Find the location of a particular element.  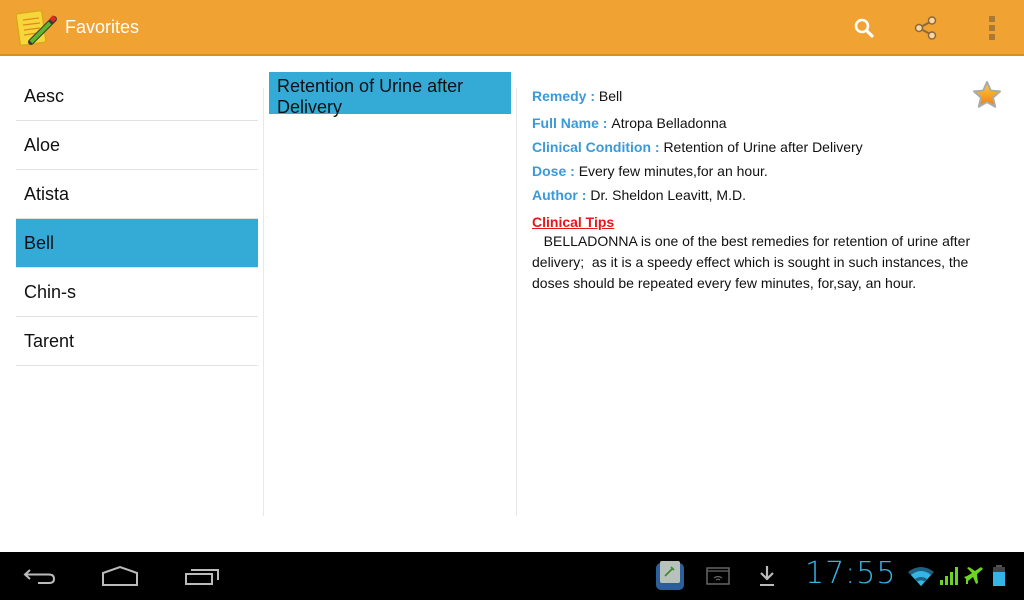

battery-icon is located at coordinates (999, 575).